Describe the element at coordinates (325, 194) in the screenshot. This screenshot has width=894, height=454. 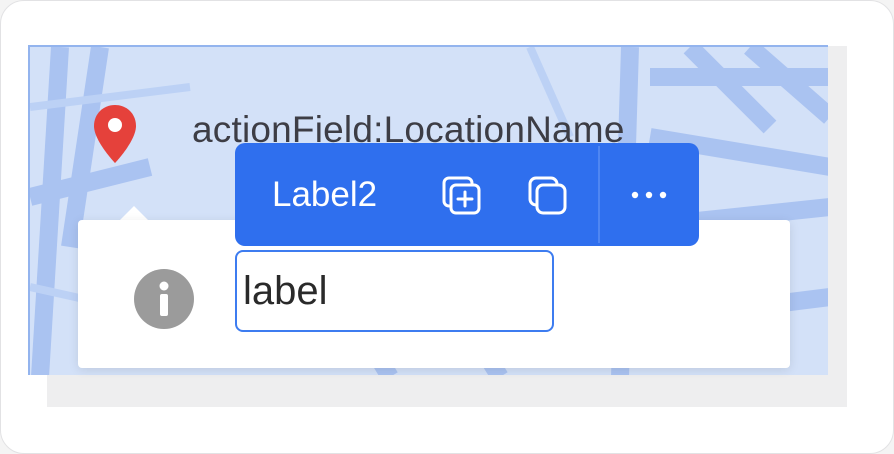
I see `toolbar-element-name: Label2` at that location.